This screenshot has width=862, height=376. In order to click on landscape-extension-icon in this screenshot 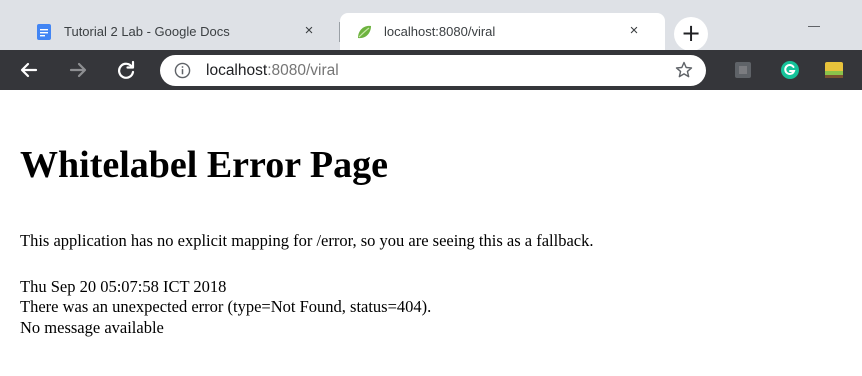, I will do `click(834, 70)`.